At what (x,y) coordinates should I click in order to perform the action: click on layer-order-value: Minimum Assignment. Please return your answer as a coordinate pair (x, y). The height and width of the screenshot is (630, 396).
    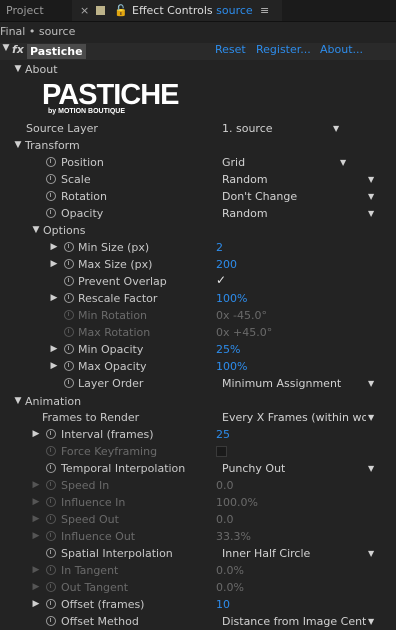
    Looking at the image, I should click on (282, 383).